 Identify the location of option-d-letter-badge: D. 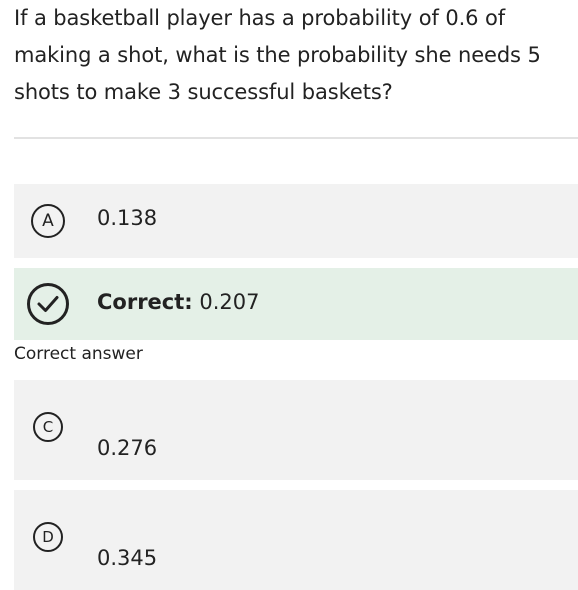
(48, 537).